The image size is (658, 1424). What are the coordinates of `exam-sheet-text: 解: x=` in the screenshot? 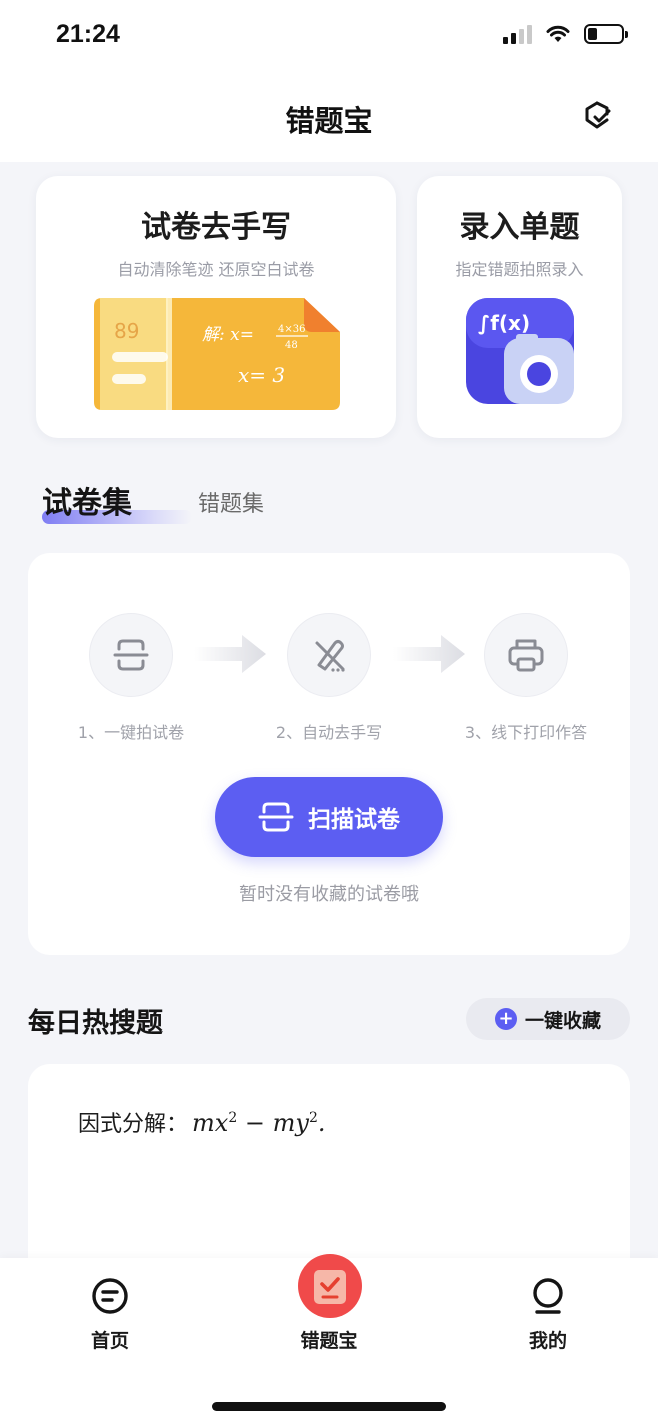 It's located at (228, 335).